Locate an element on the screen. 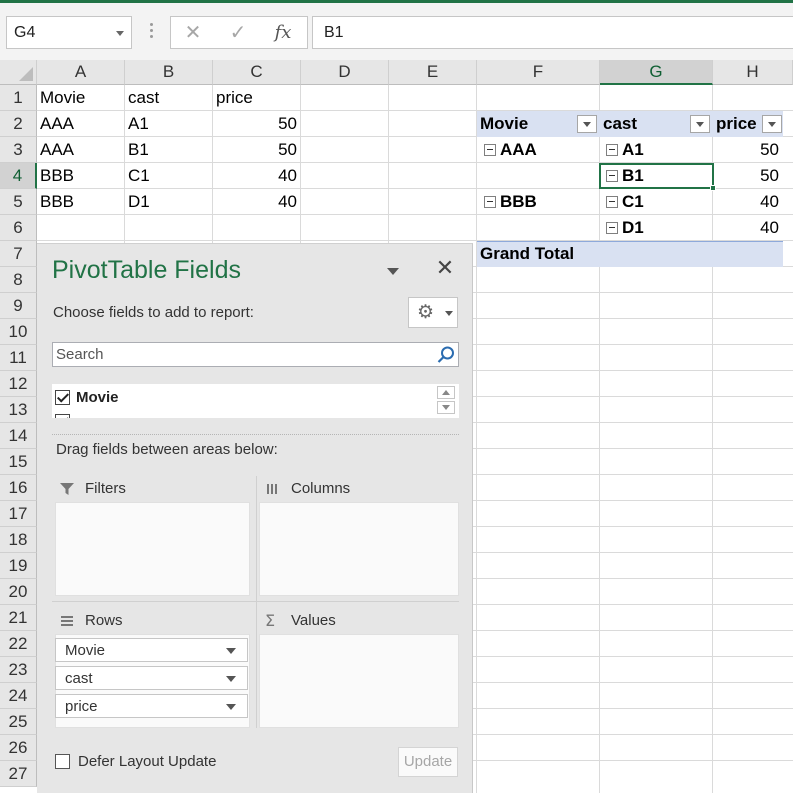 The width and height of the screenshot is (793, 793). movie-filter-button is located at coordinates (587, 124).